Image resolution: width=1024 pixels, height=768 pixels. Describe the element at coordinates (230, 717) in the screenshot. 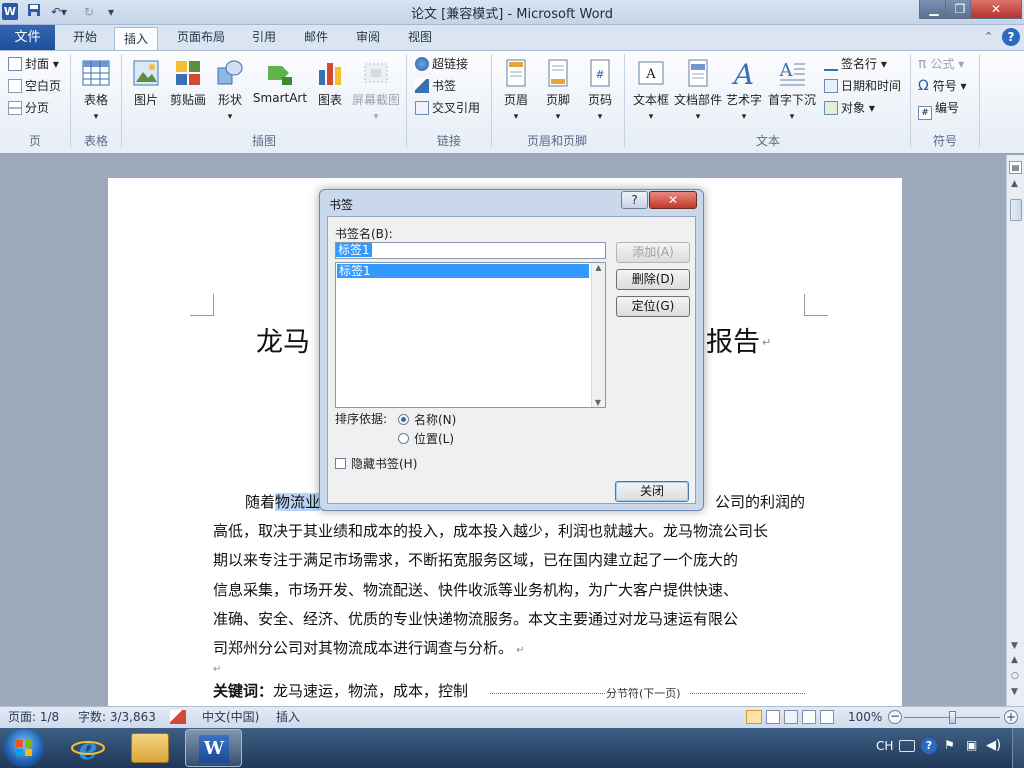

I see `language-status: 中文(中国)` at that location.